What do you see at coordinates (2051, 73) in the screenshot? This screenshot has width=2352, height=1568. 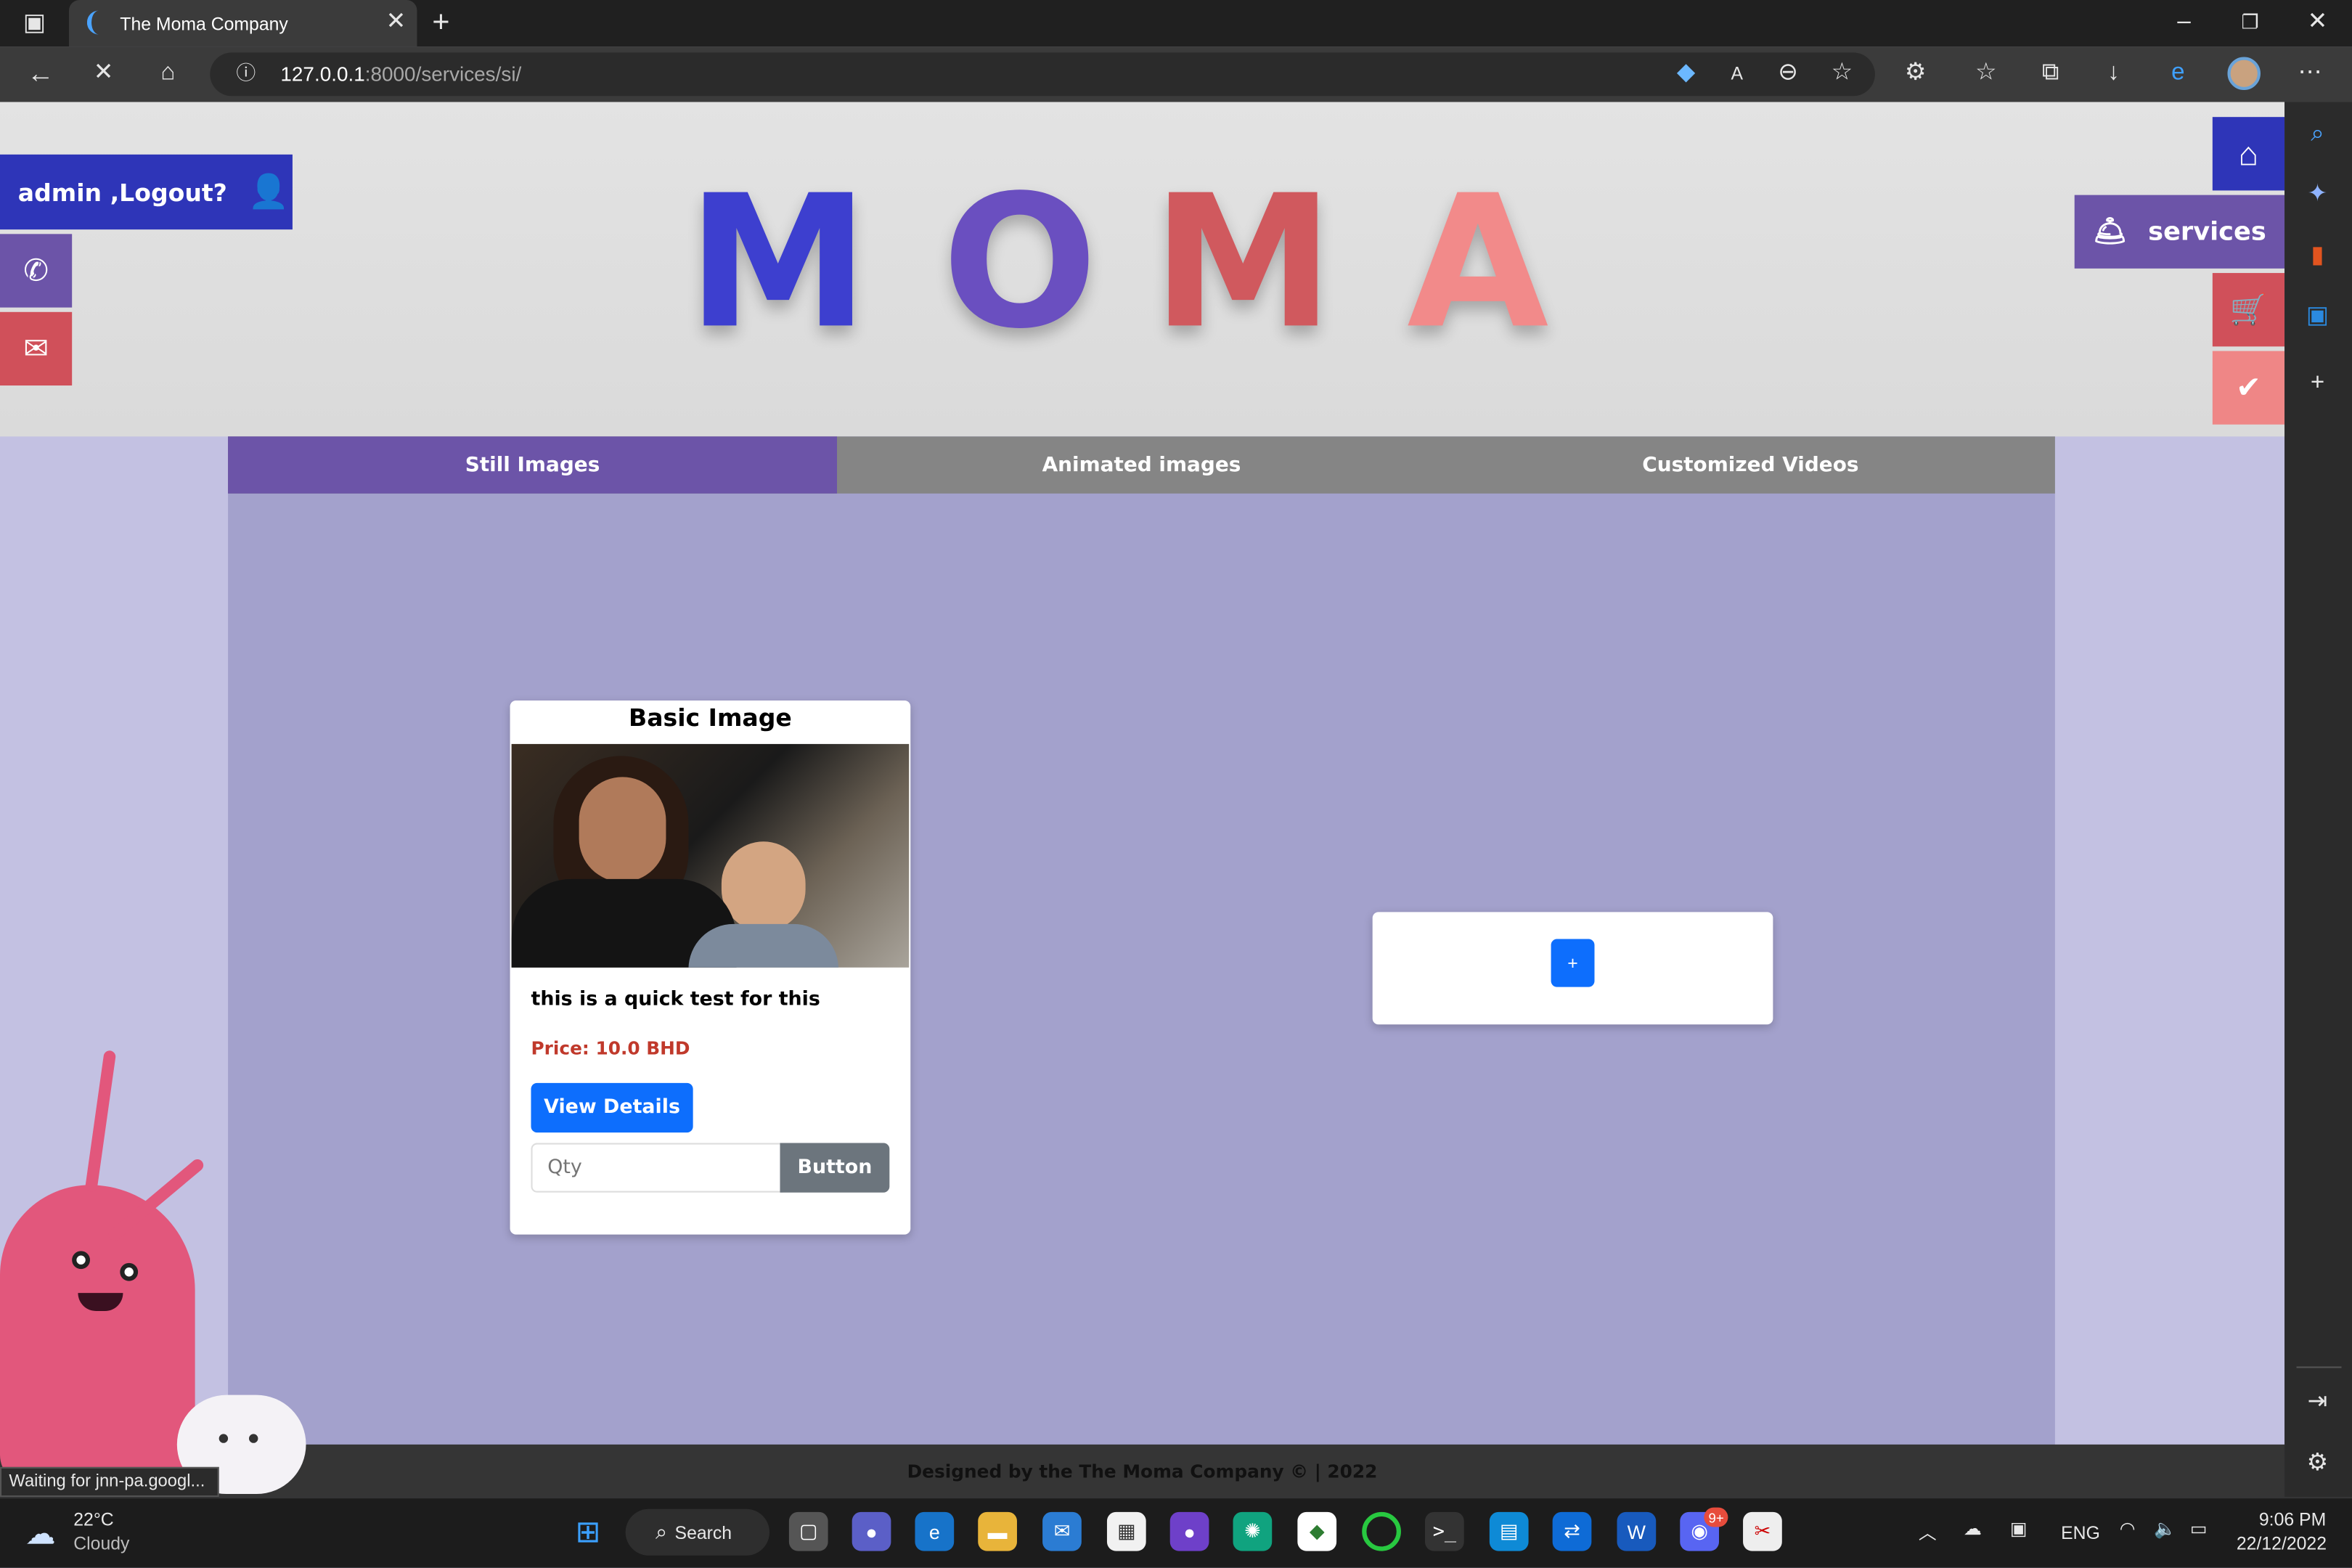 I see `collections-icon: ⧉` at bounding box center [2051, 73].